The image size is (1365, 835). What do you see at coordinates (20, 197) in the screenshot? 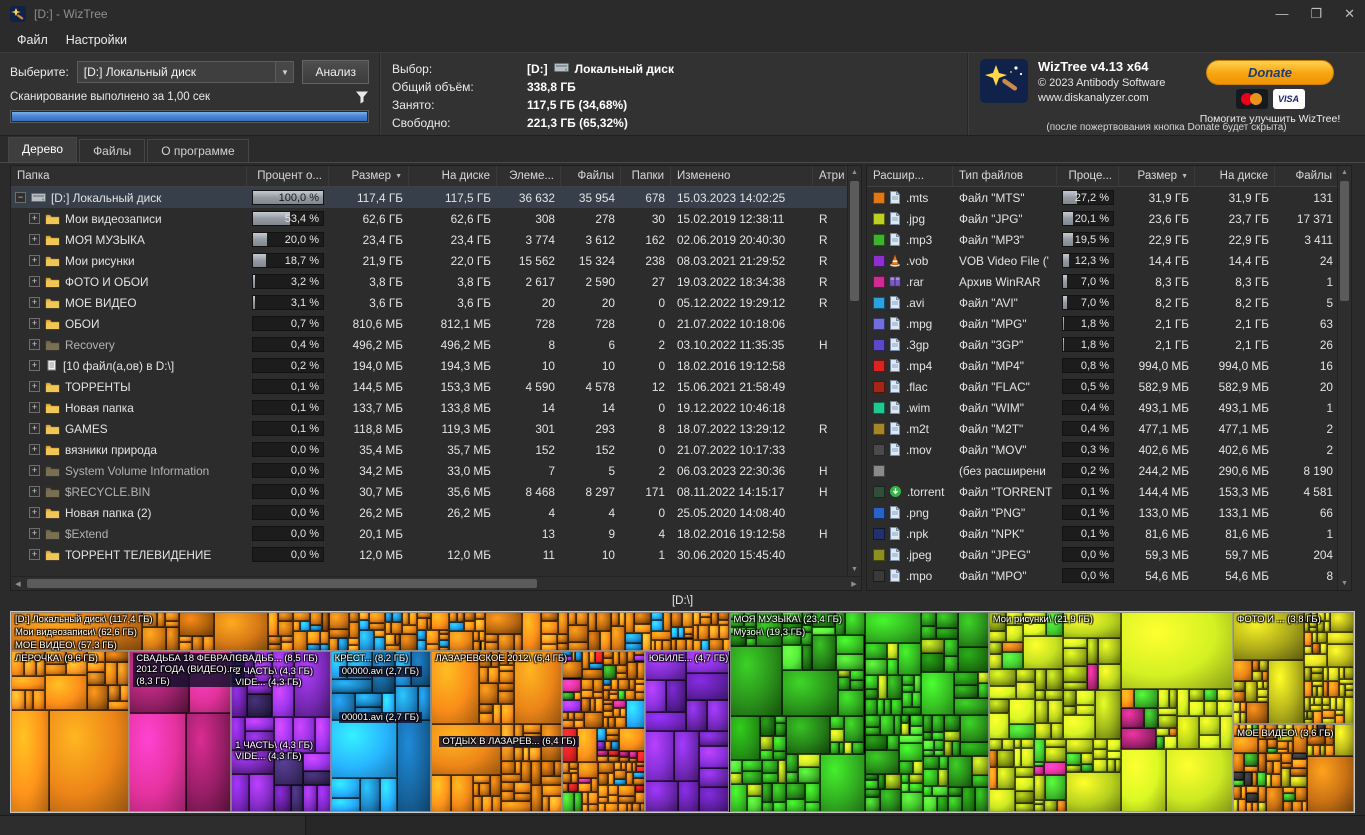
I see `expand-toggle: −` at bounding box center [20, 197].